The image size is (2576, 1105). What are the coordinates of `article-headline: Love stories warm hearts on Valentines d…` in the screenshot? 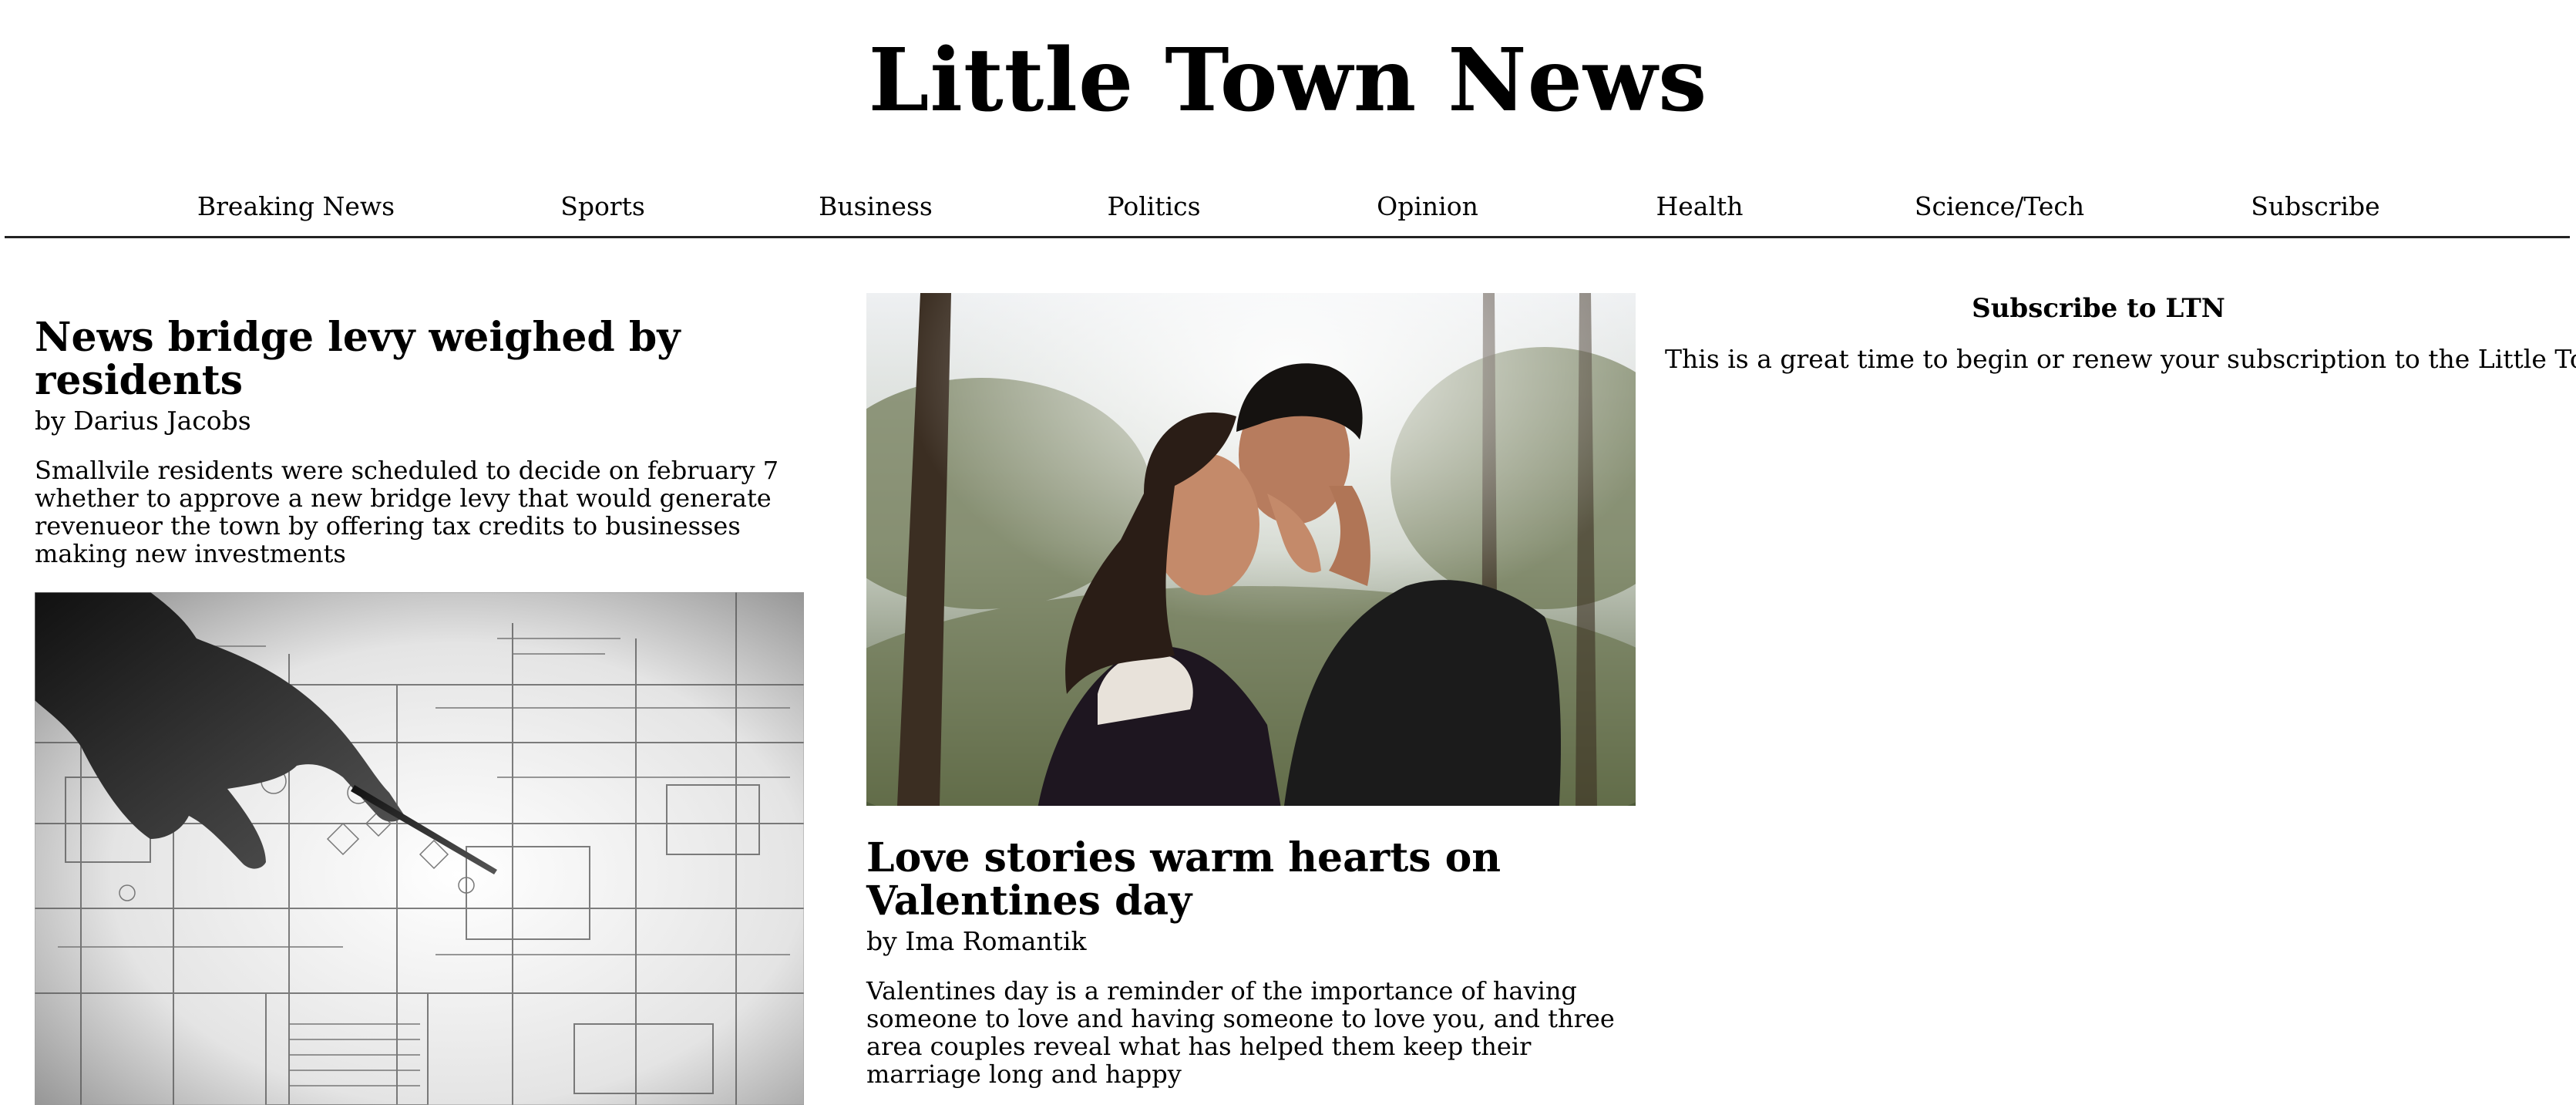 It's located at (1251, 880).